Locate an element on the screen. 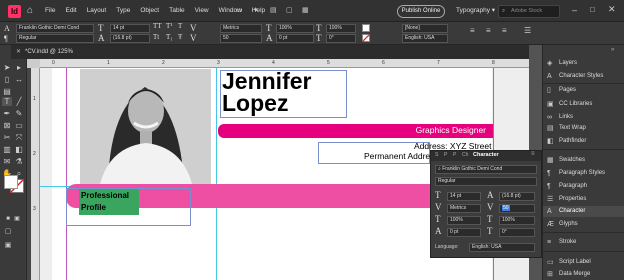 Image resolution: width=624 pixels, height=280 pixels. font-family-field: Franklin Gothic Demi Cond is located at coordinates (55, 28).